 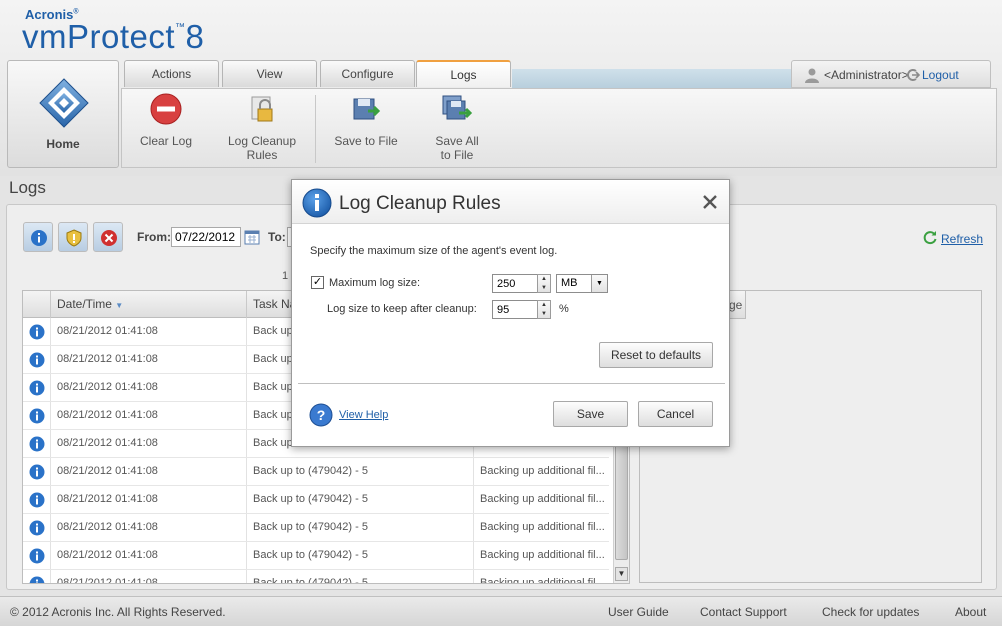 What do you see at coordinates (166, 128) in the screenshot?
I see `clear-log-button: Clear Log` at bounding box center [166, 128].